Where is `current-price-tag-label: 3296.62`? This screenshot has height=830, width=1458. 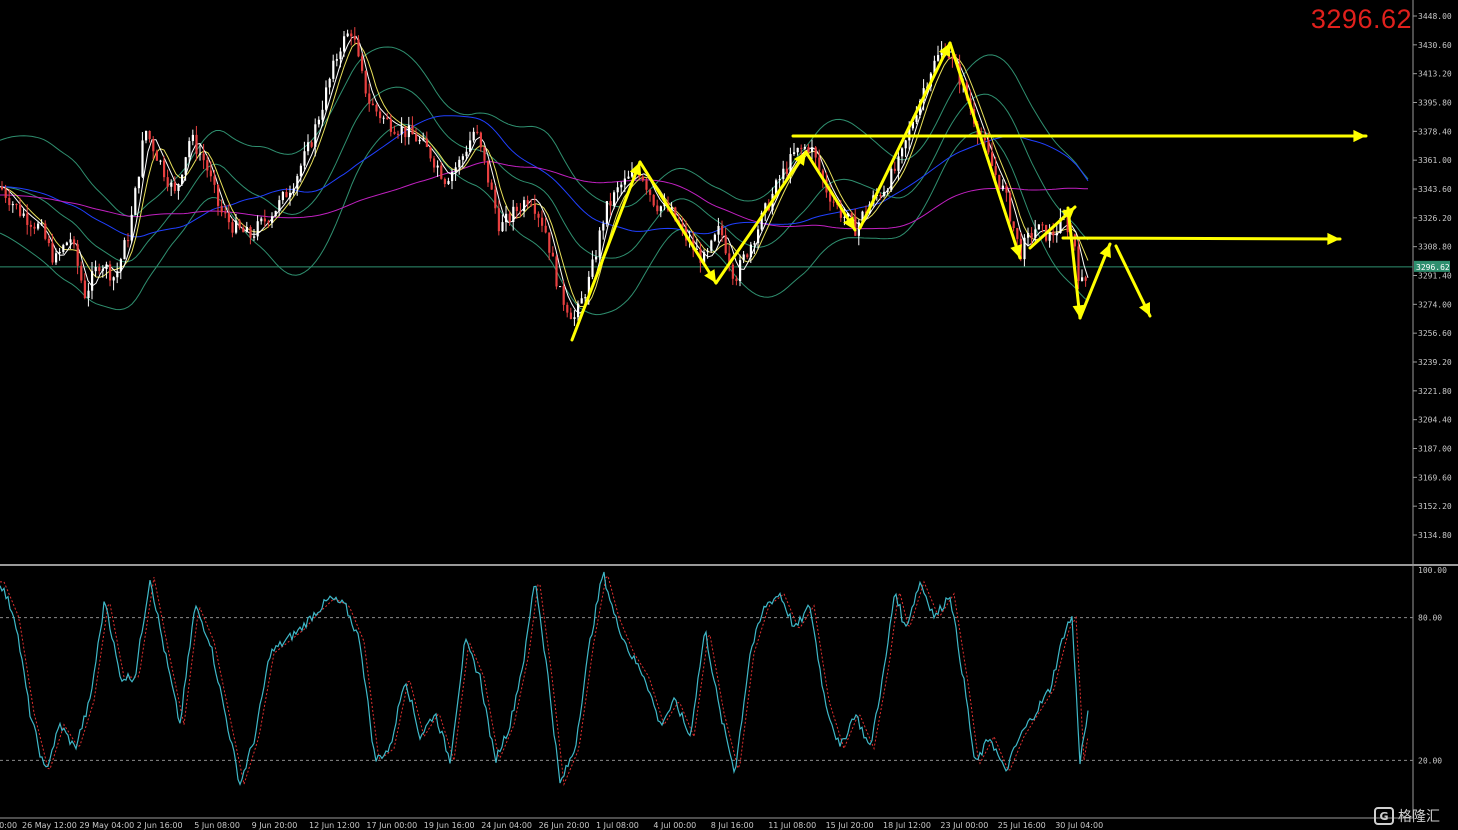 current-price-tag-label: 3296.62 is located at coordinates (1433, 267).